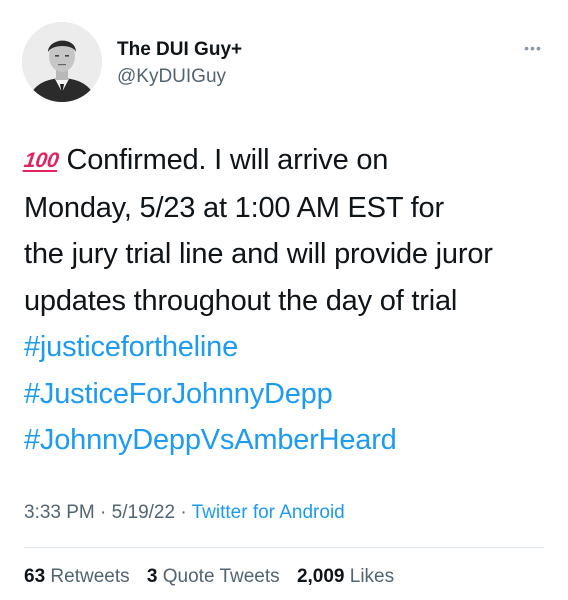  What do you see at coordinates (289, 347) in the screenshot?
I see `hashtag-link: #justicefortheline` at bounding box center [289, 347].